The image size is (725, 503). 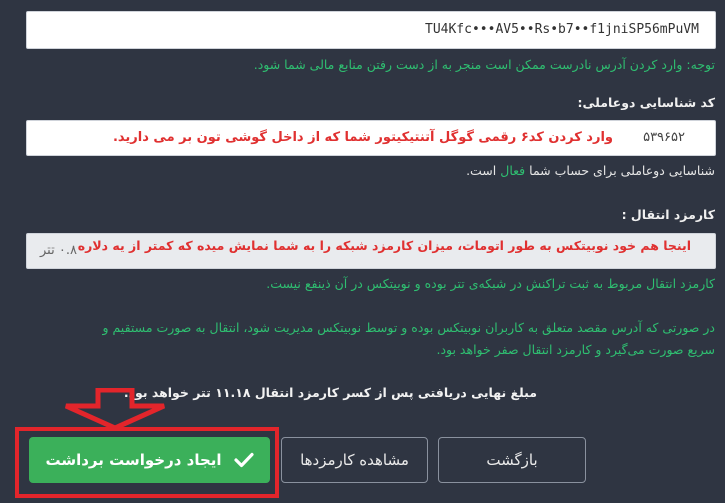 I want to click on create-withdrawal-button: ایجاد درخواست برداشت, so click(x=149, y=460).